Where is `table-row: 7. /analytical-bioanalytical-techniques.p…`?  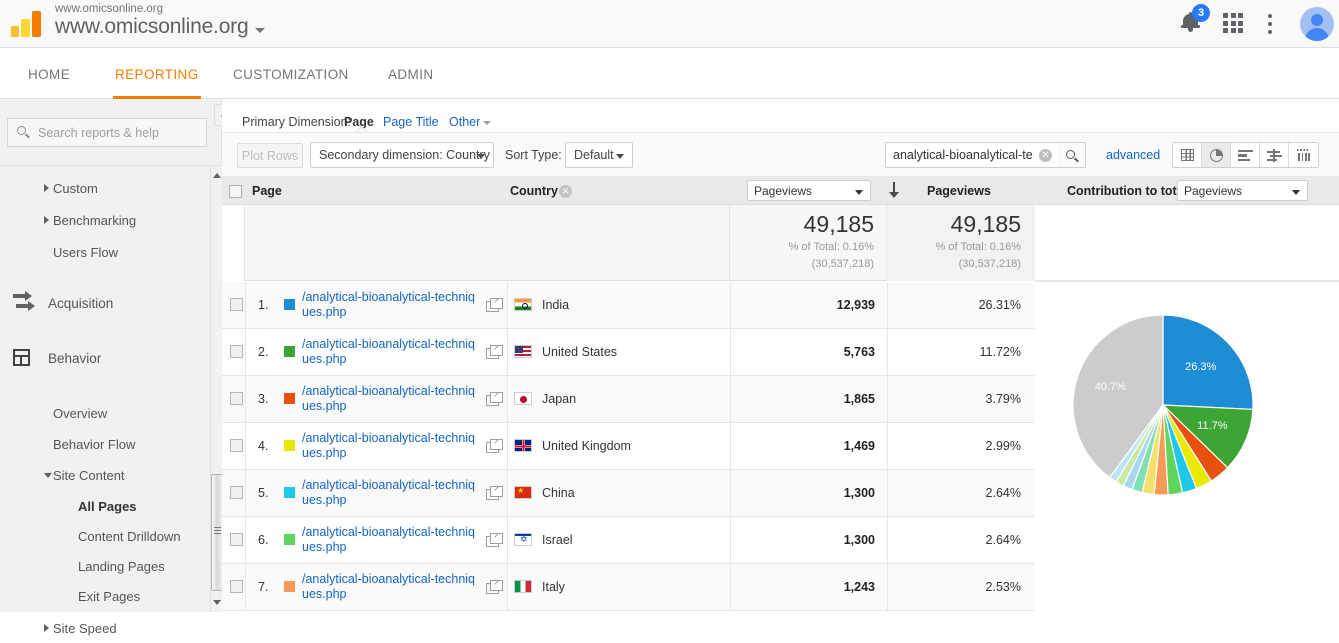
table-row: 7. /analytical-bioanalytical-techniques.p… is located at coordinates (628, 587).